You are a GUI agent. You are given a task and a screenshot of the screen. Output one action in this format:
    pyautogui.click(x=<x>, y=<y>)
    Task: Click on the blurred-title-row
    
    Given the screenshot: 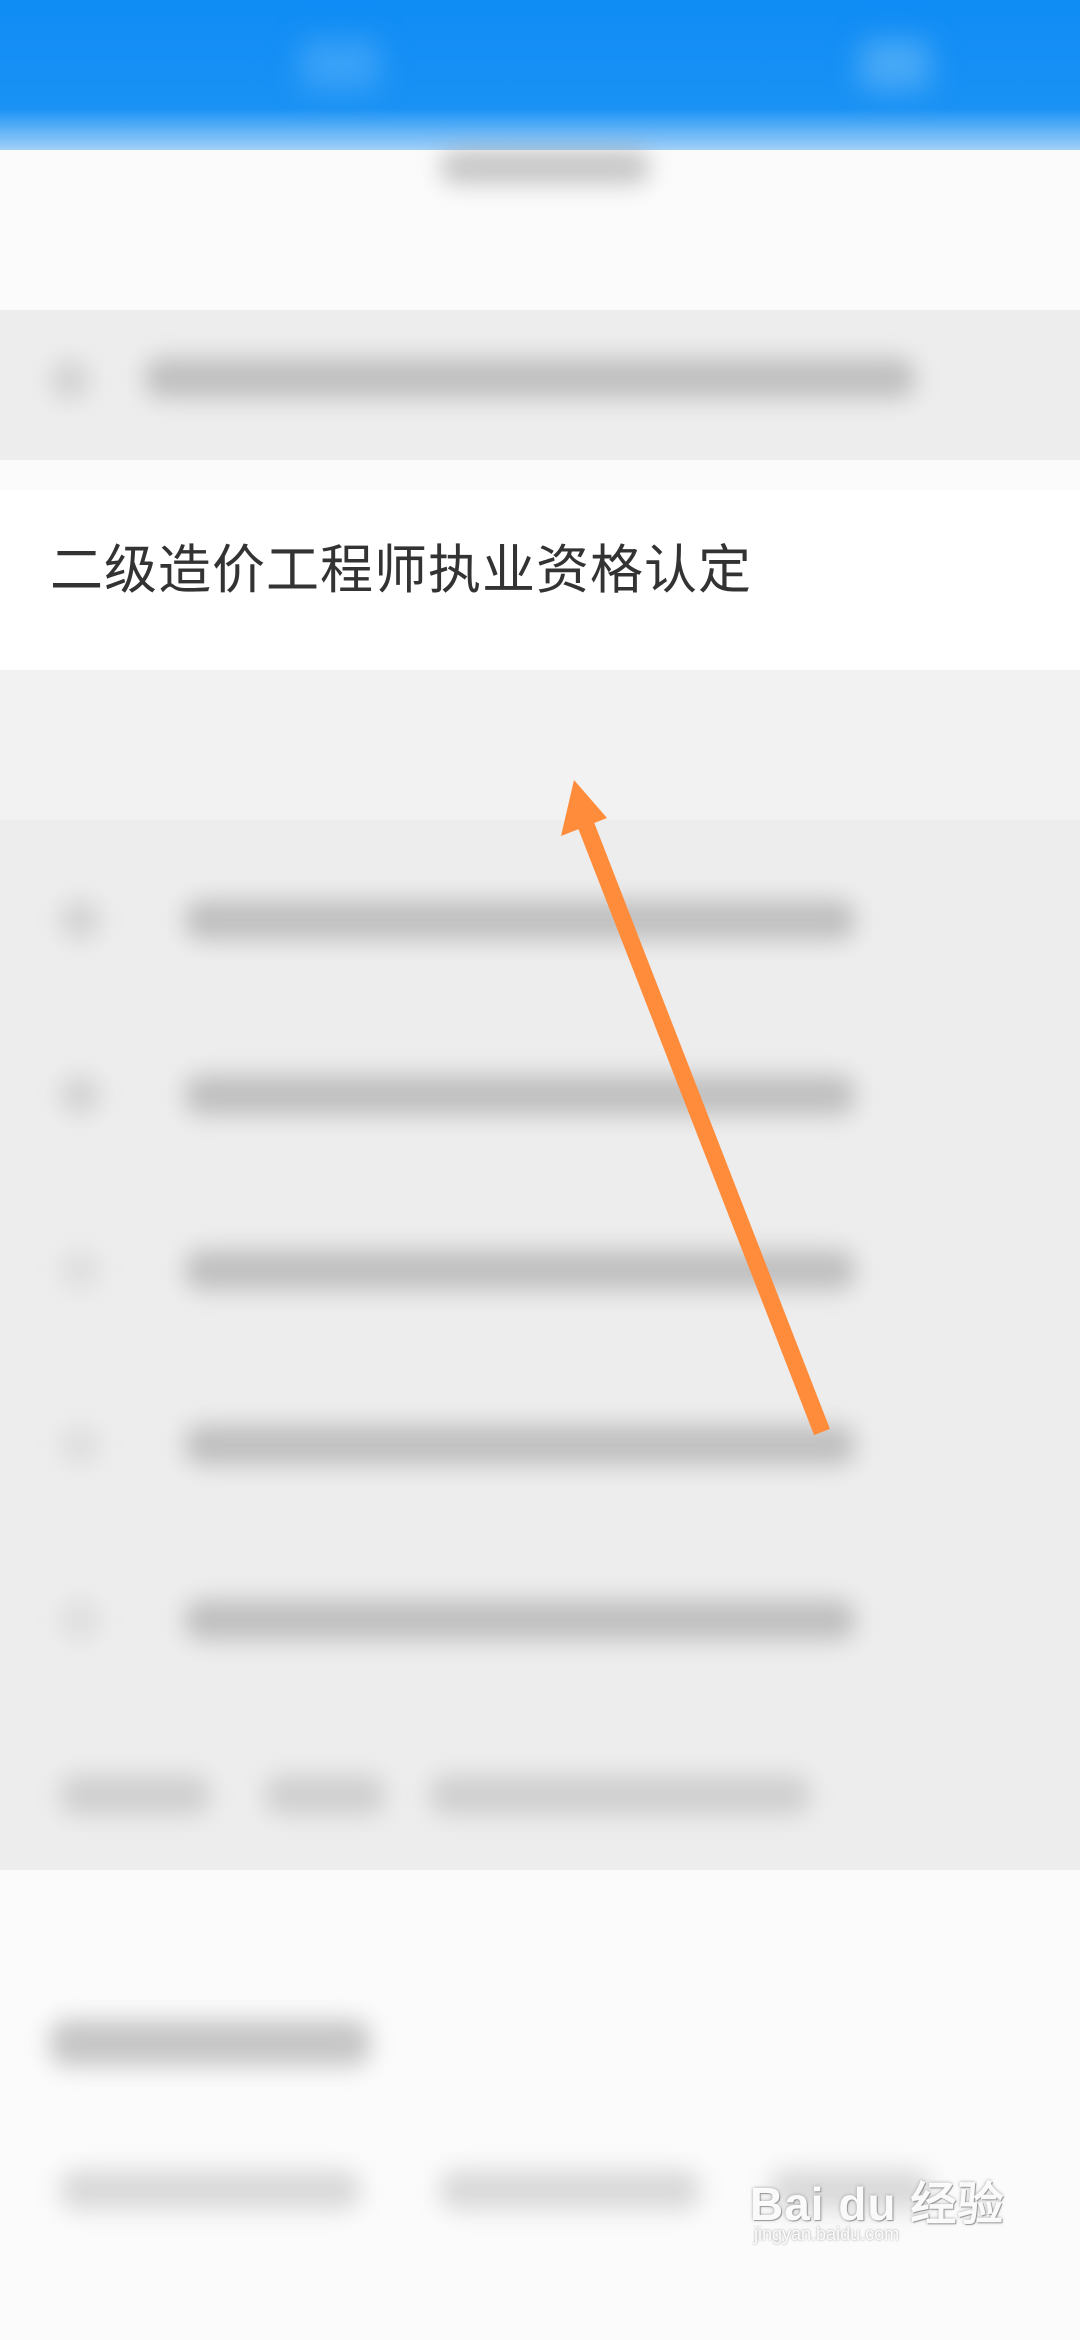 What is the action you would take?
    pyautogui.click(x=540, y=230)
    